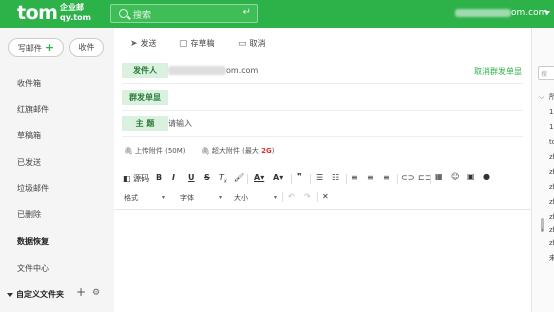 The height and width of the screenshot is (312, 554). What do you see at coordinates (141, 178) in the screenshot?
I see `source-label: 源码` at bounding box center [141, 178].